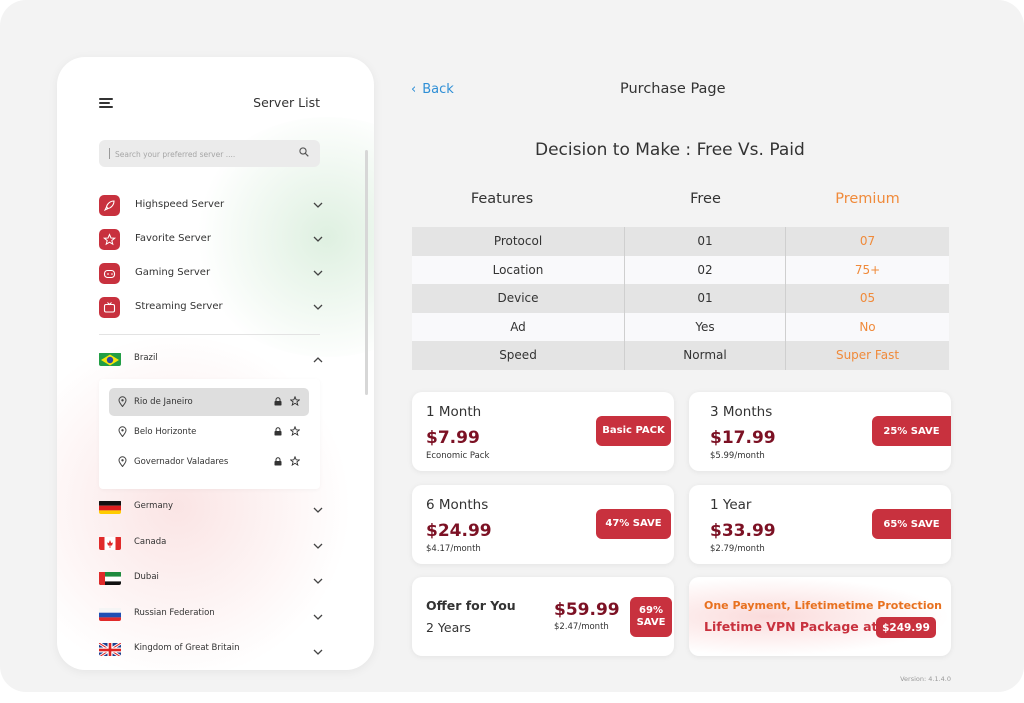  Describe the element at coordinates (518, 355) in the screenshot. I see `feature-cell: Speed` at that location.